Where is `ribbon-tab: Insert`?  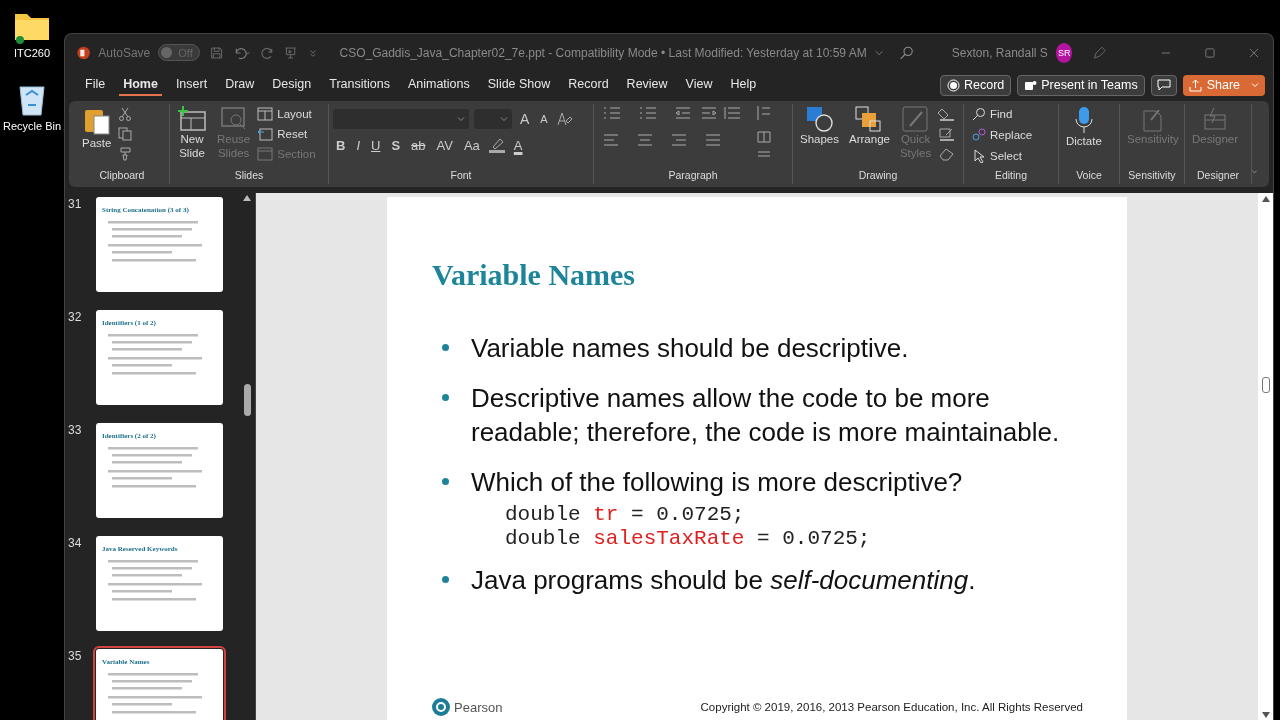
ribbon-tab: Insert is located at coordinates (191, 85).